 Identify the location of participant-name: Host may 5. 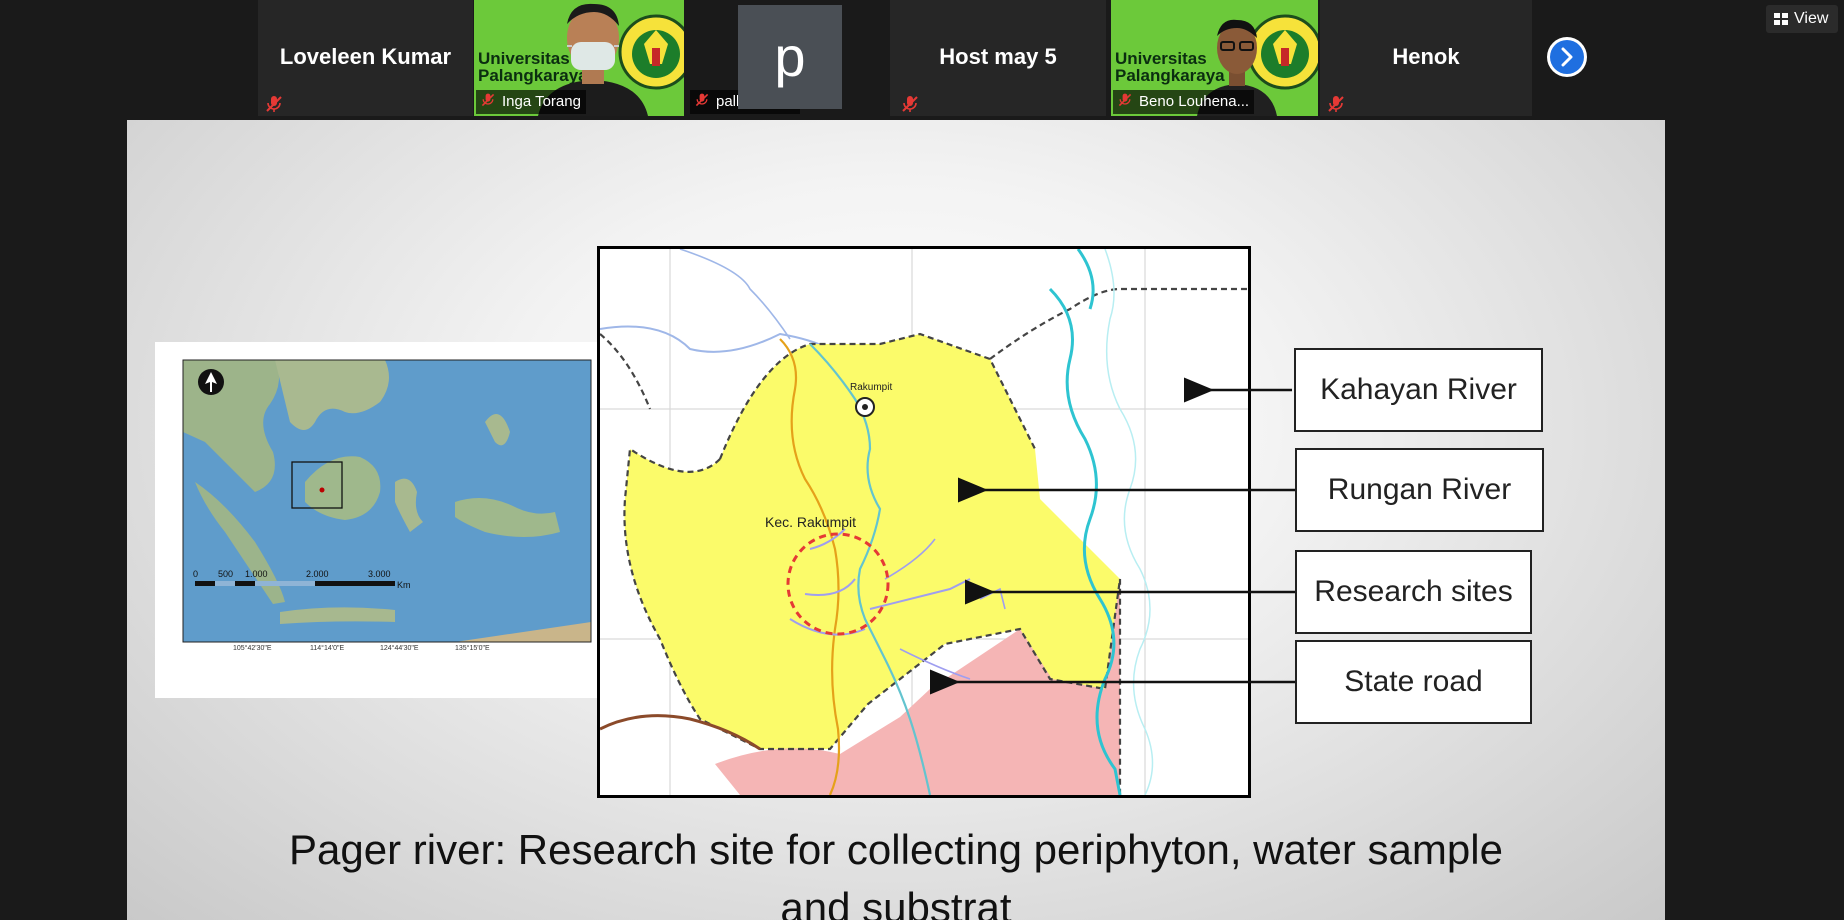
(998, 56).